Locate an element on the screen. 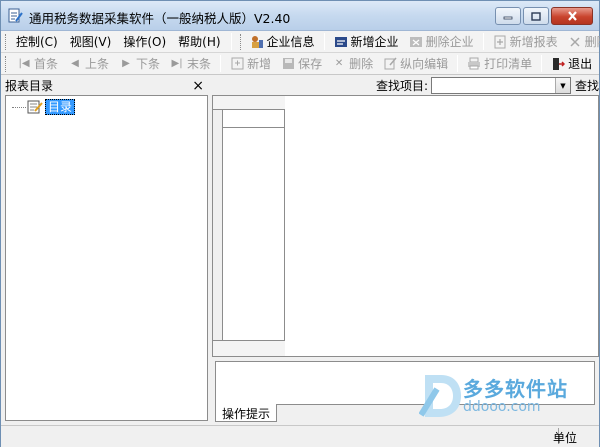 This screenshot has height=447, width=600. menu-operation: 操作(O) is located at coordinates (144, 41).